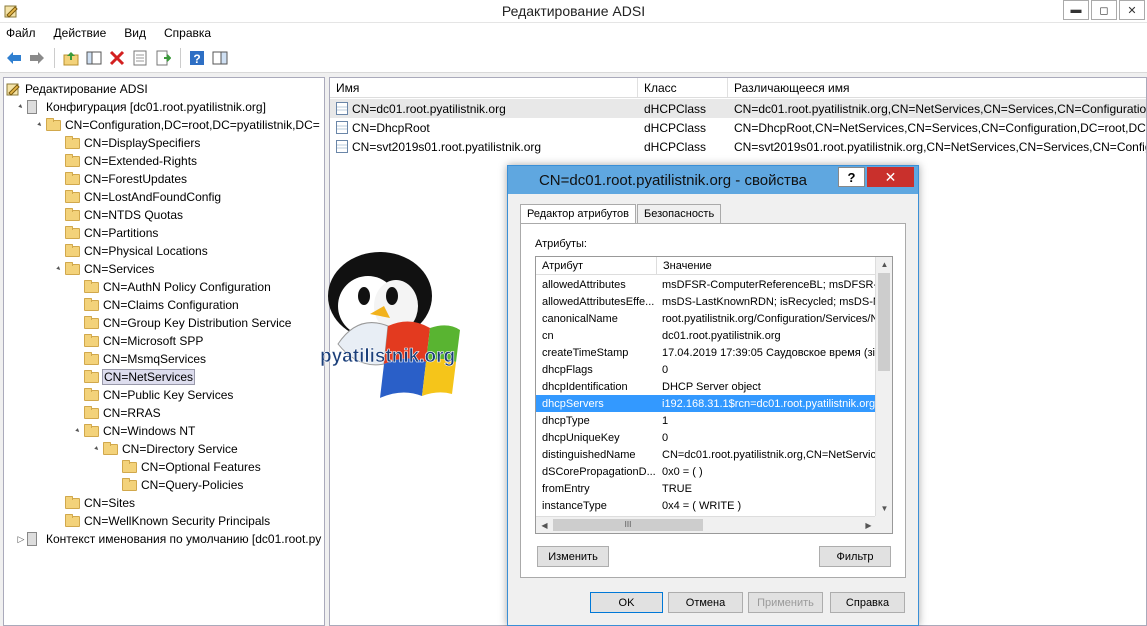 The width and height of the screenshot is (1147, 626). I want to click on server-icon, so click(35, 539).